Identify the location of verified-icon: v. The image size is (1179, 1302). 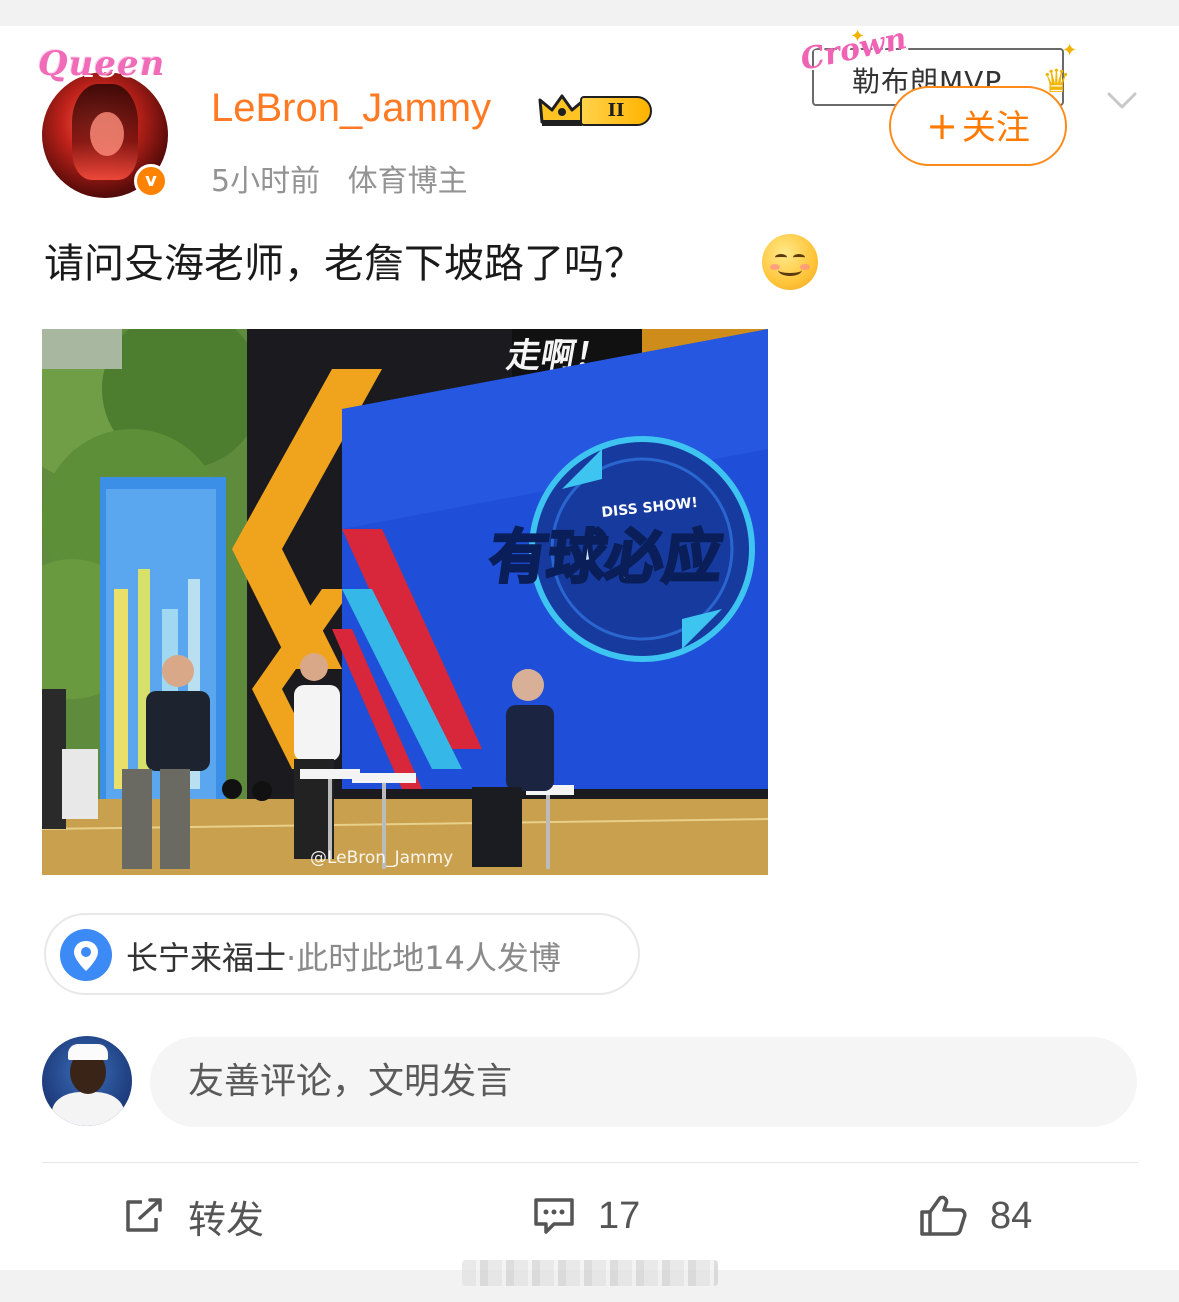
(151, 181).